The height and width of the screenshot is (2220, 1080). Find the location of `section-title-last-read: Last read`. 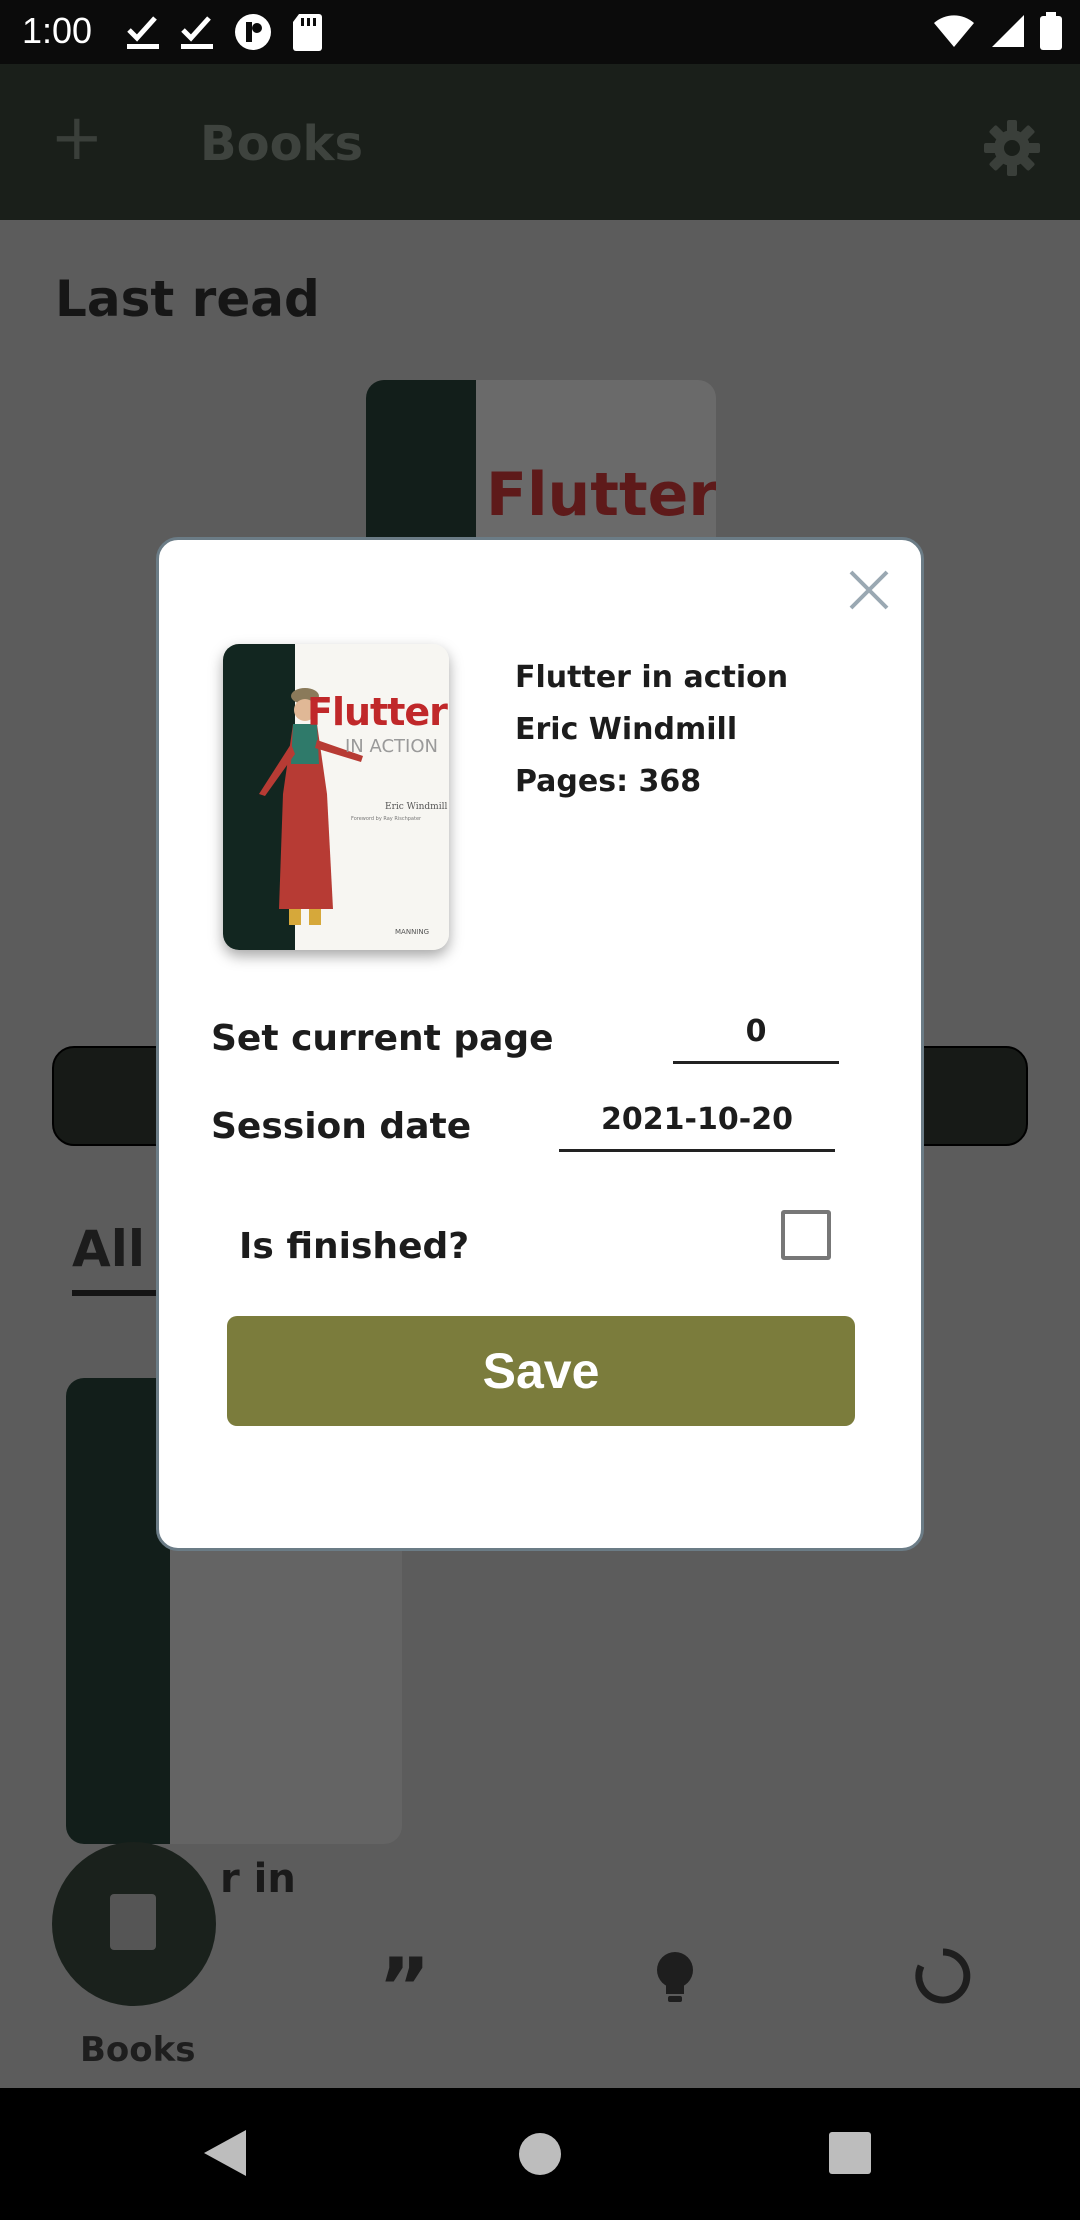

section-title-last-read: Last read is located at coordinates (187, 299).